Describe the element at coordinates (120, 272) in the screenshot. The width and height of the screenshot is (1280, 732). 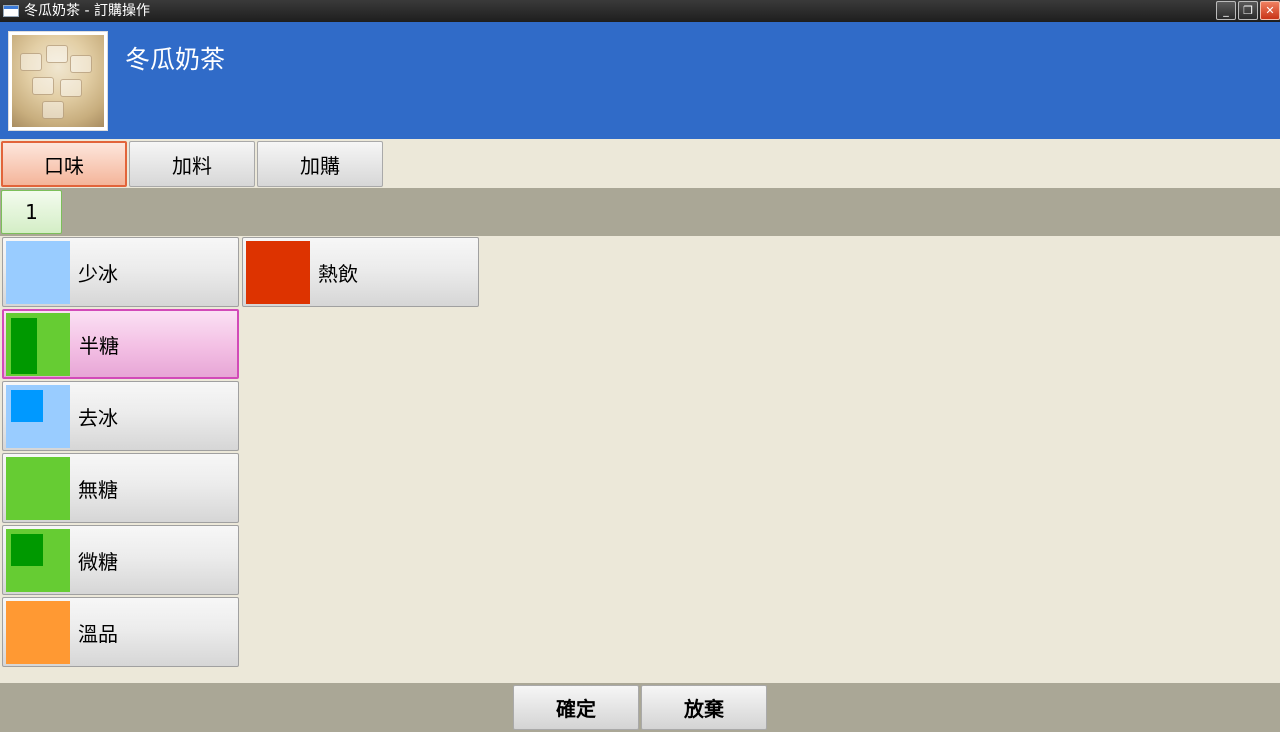
I see `option-less-ice: 少冰` at that location.